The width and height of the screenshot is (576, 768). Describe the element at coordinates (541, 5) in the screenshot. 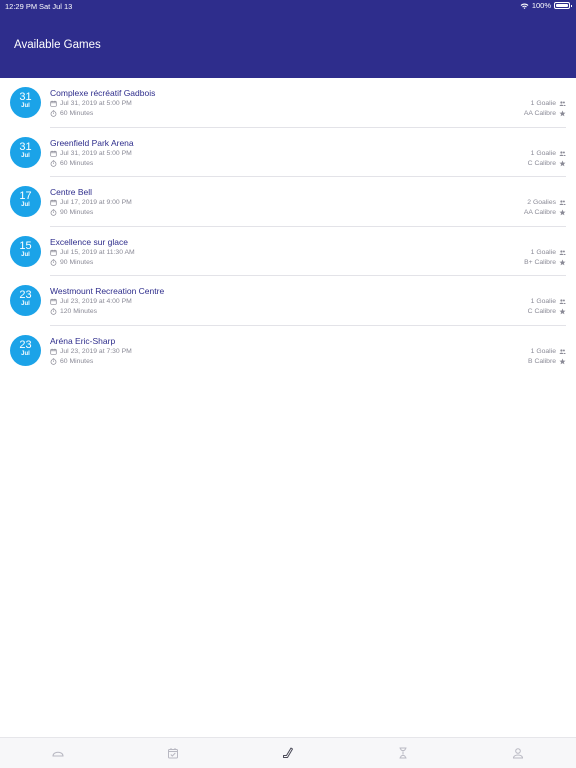

I see `battery-percent: 100%` at that location.